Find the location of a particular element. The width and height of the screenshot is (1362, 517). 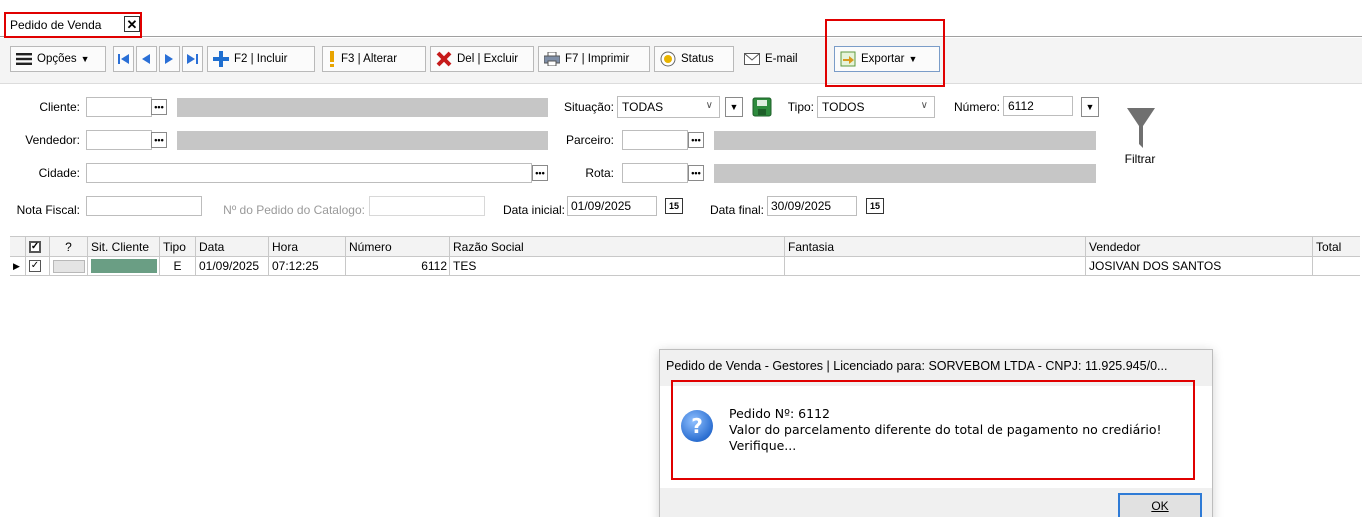

alter-button: F3 | Alterar is located at coordinates (374, 59).